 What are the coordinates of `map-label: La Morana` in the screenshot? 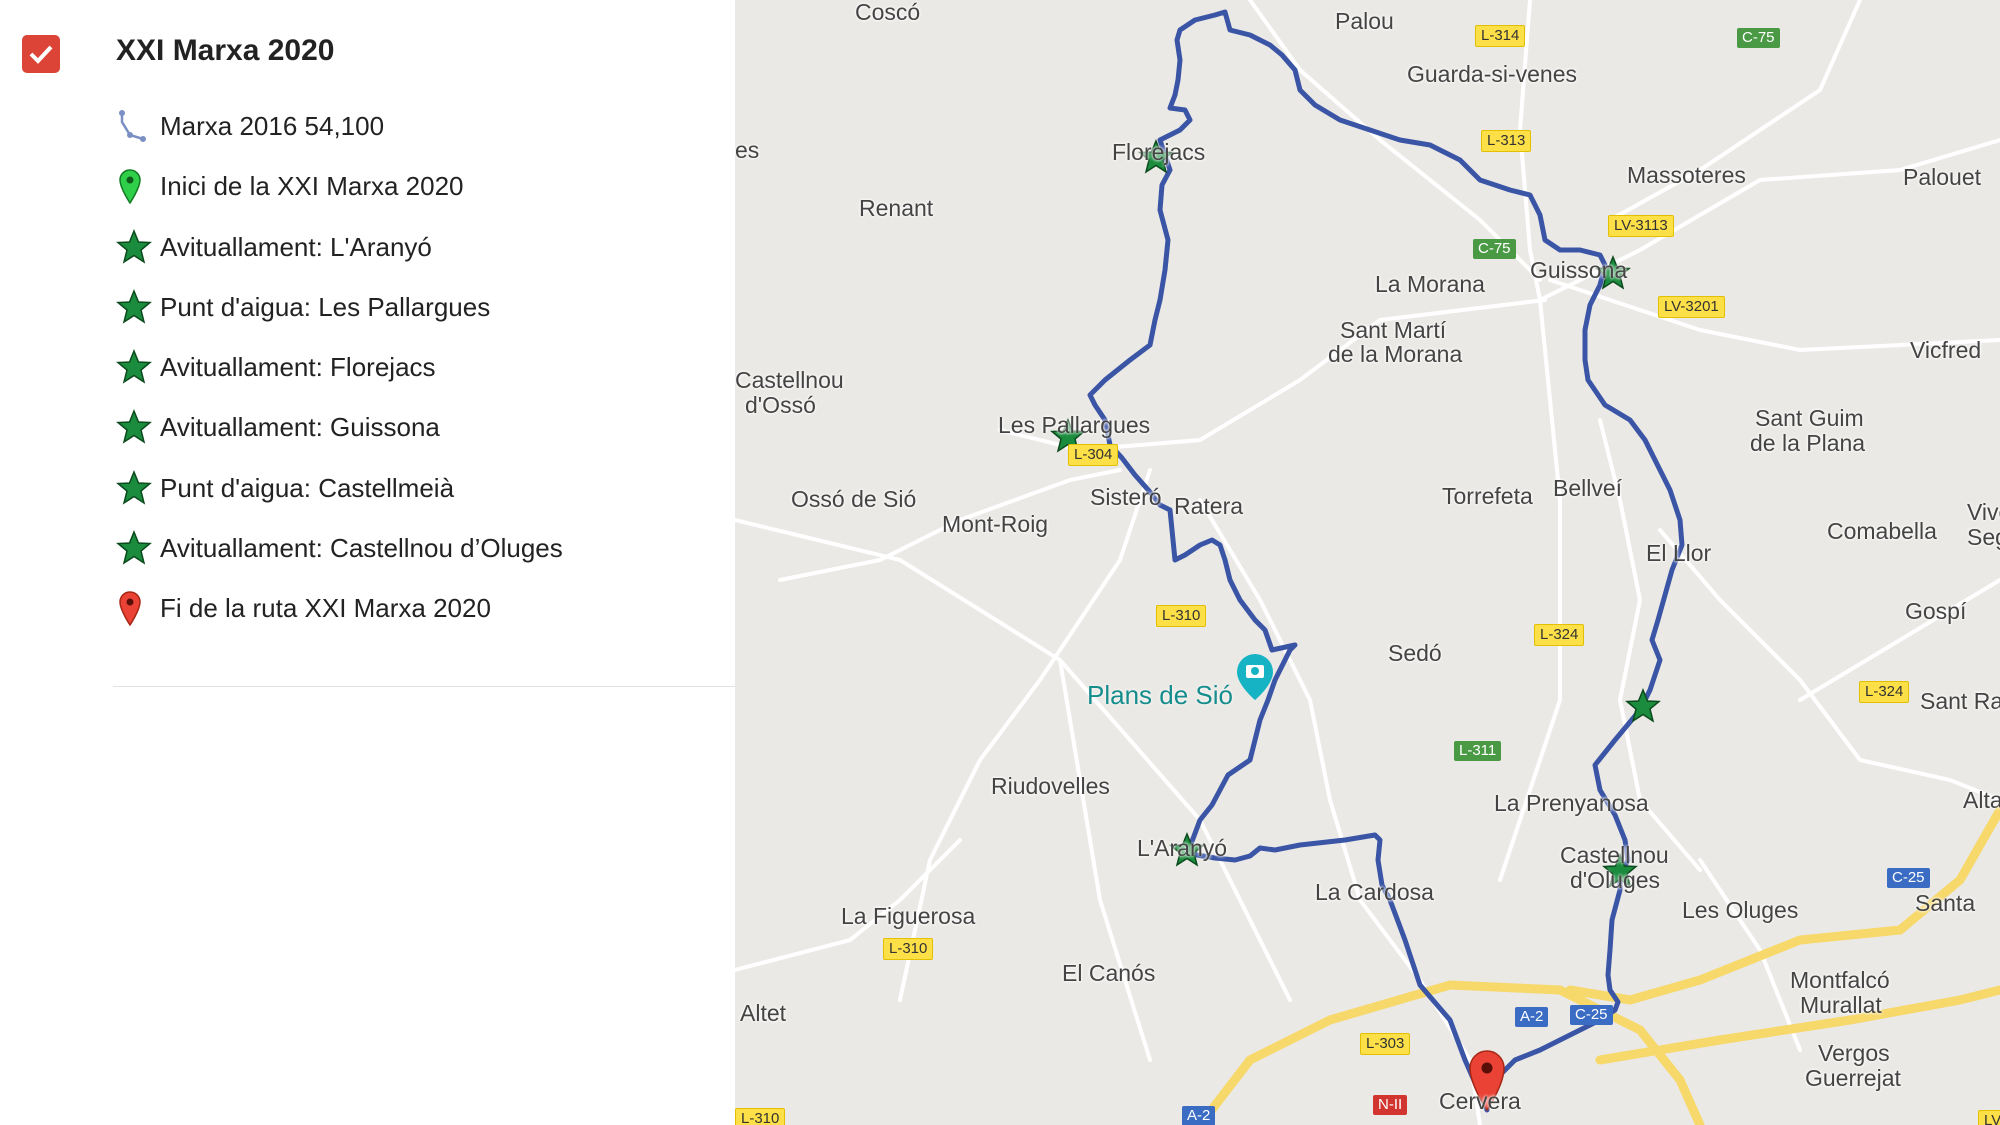 It's located at (1430, 284).